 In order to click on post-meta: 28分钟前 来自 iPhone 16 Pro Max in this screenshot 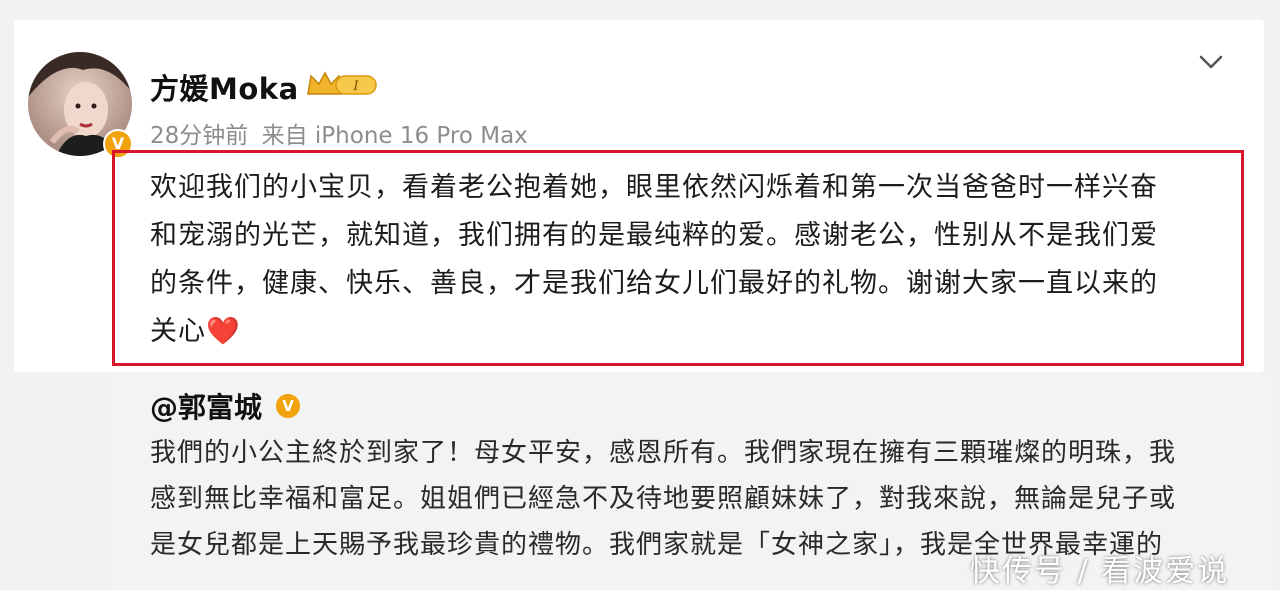, I will do `click(339, 133)`.